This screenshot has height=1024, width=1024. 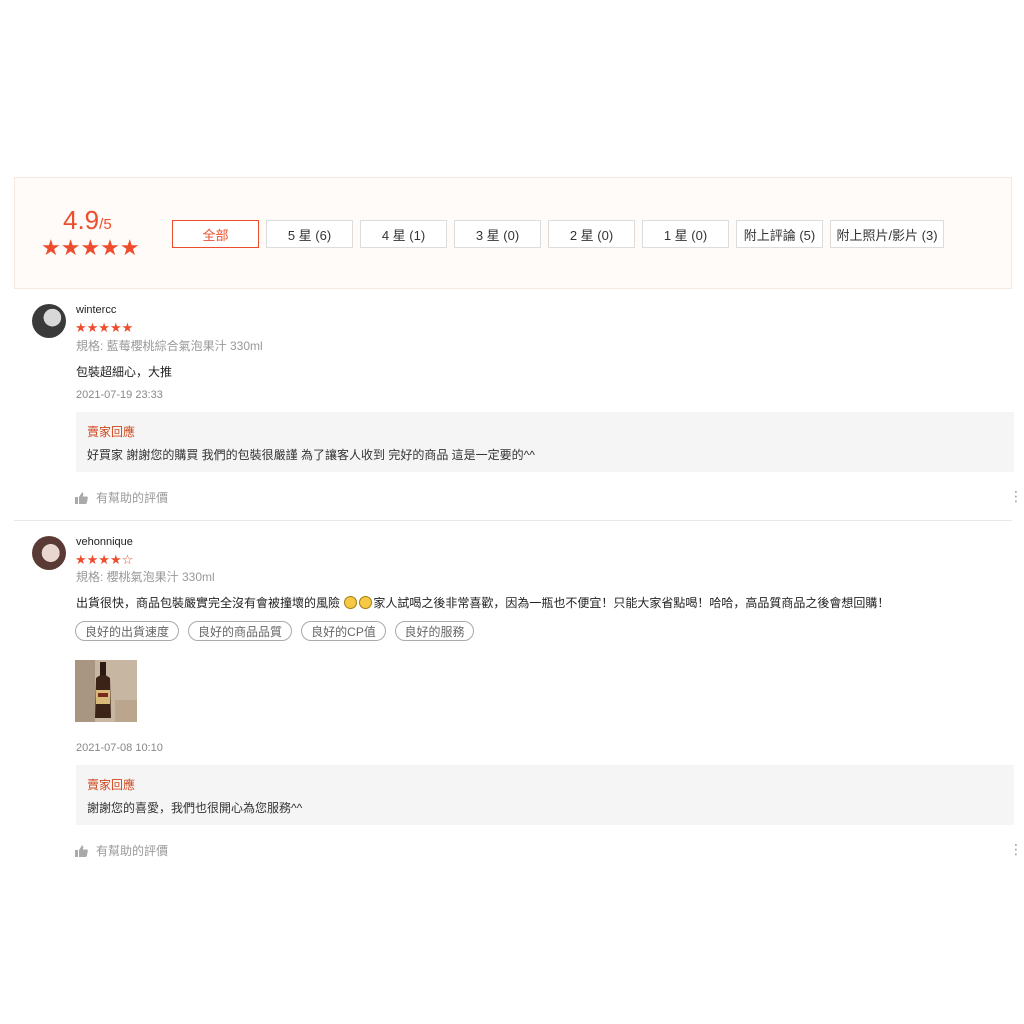 What do you see at coordinates (124, 372) in the screenshot?
I see `review-comment: 包裝超細心，大推` at bounding box center [124, 372].